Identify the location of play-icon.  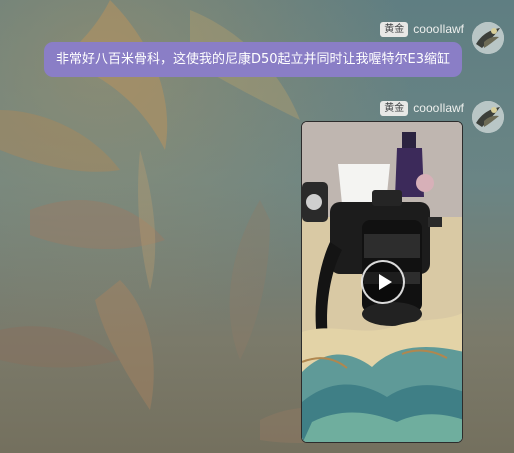
(385, 282).